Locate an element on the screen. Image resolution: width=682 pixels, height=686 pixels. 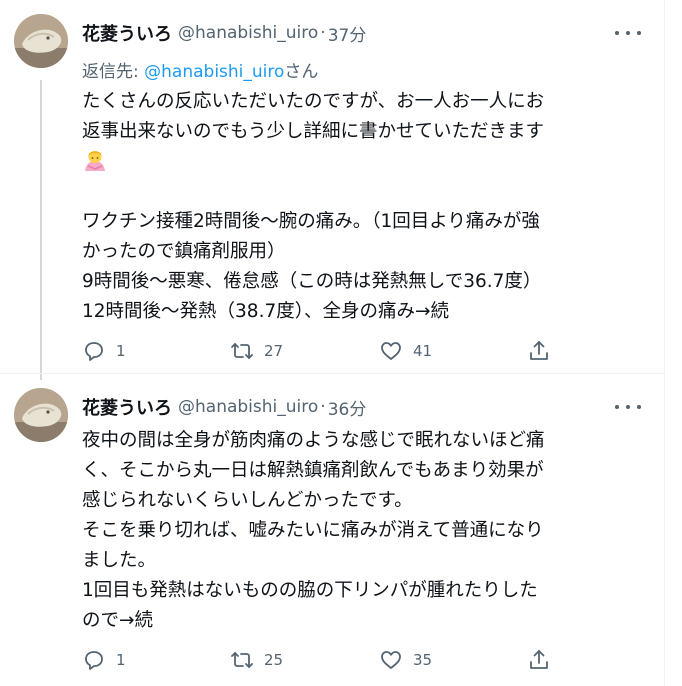
tweet-line: そこを乗り切れば、嘘みたいに痛みが消えて普通になり is located at coordinates (313, 530).